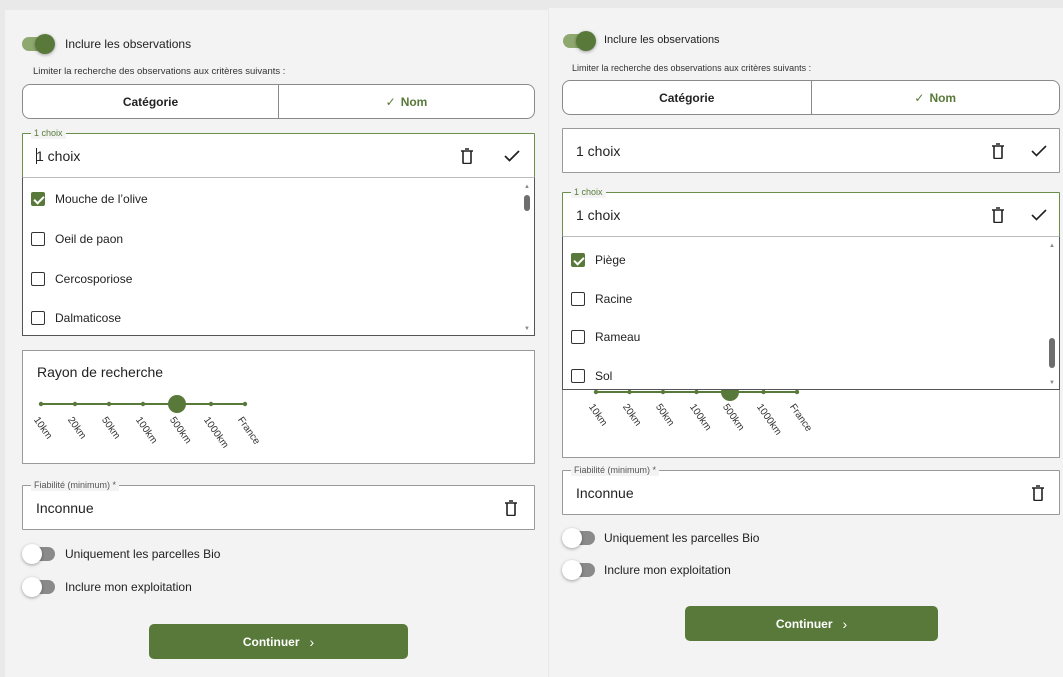 The image size is (1063, 677). I want to click on list-item-label: Rameau, so click(618, 337).